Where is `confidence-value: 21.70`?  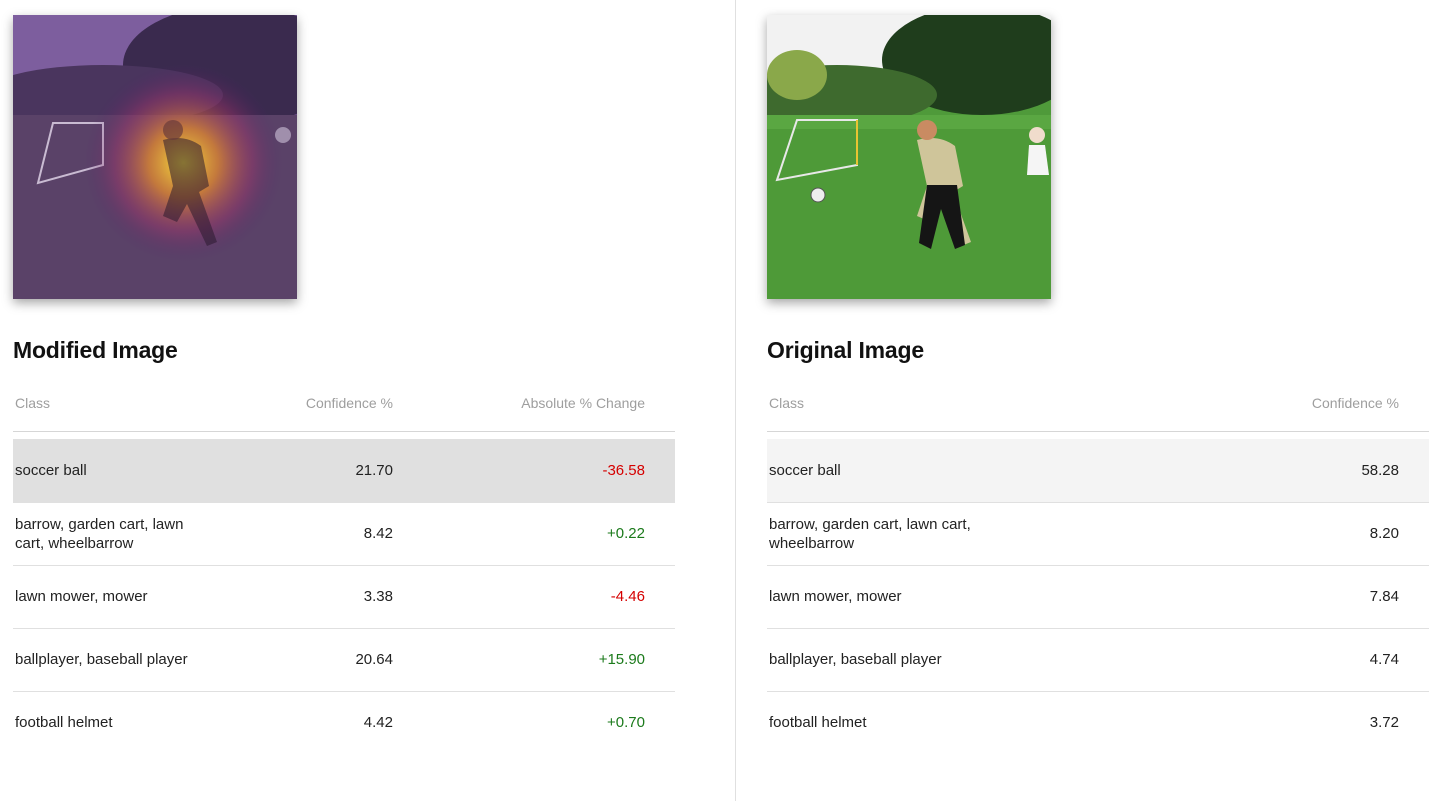 confidence-value: 21.70 is located at coordinates (323, 471).